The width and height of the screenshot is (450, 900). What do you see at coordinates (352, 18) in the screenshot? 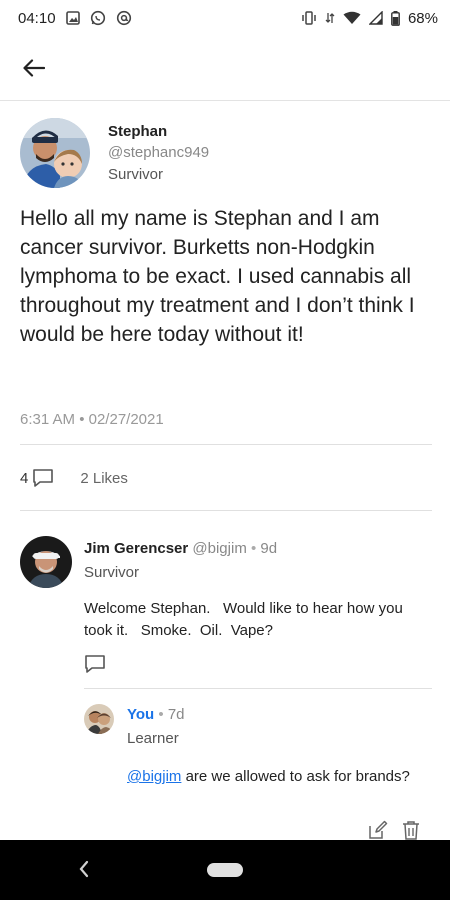
I see `wifi-icon` at bounding box center [352, 18].